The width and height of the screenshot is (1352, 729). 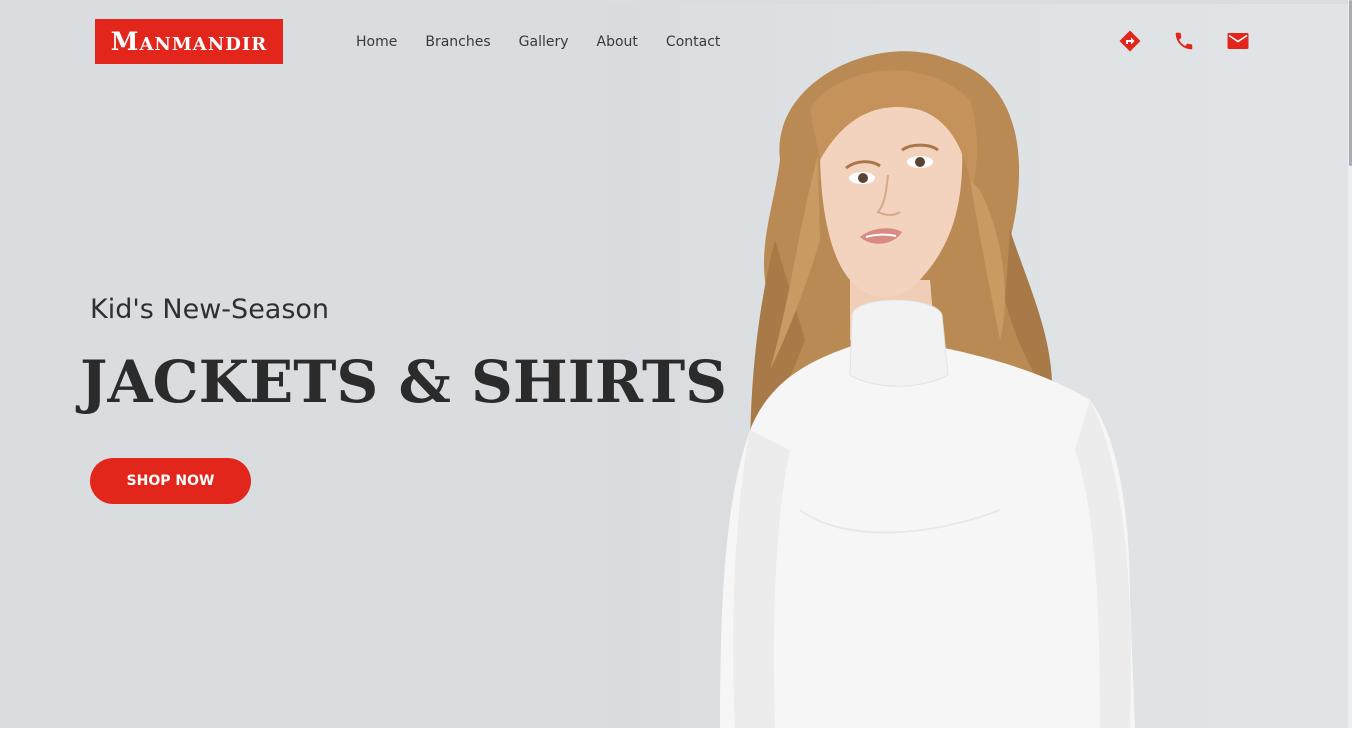 What do you see at coordinates (693, 42) in the screenshot?
I see `nav-contact: Contact` at bounding box center [693, 42].